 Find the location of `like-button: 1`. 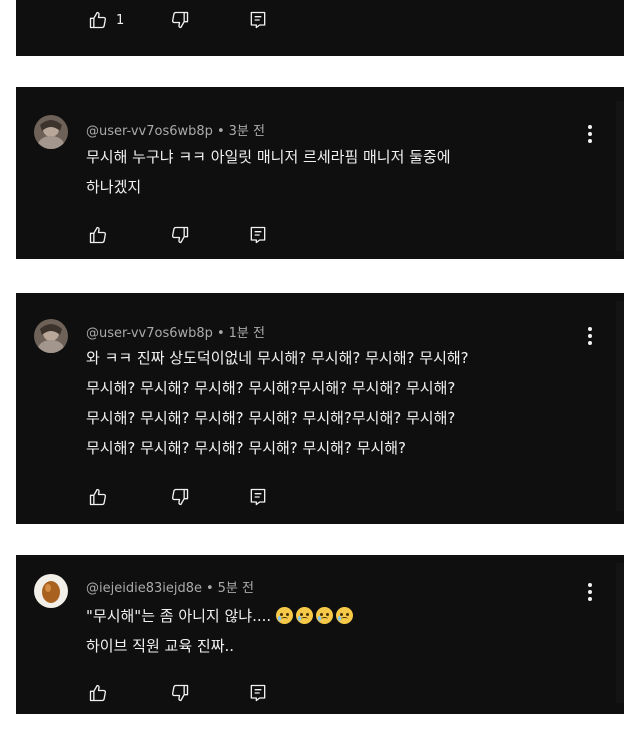

like-button: 1 is located at coordinates (106, 20).